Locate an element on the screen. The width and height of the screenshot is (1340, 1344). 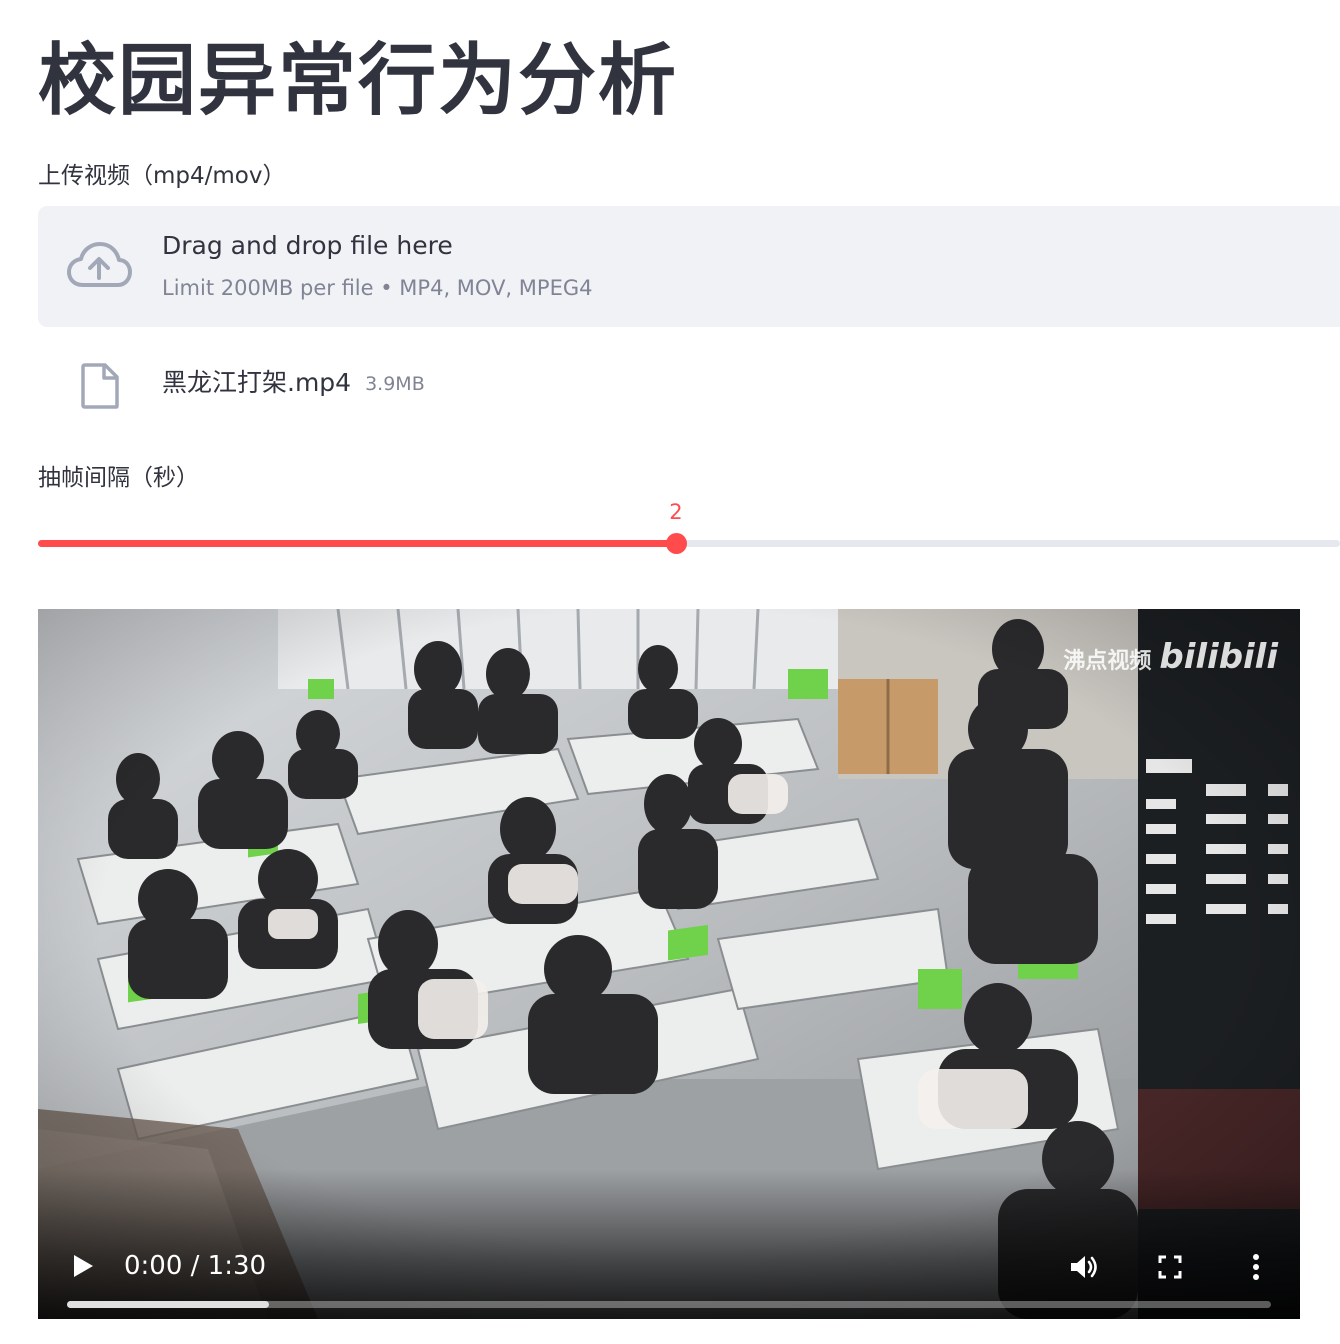
file-icon is located at coordinates (100, 386).